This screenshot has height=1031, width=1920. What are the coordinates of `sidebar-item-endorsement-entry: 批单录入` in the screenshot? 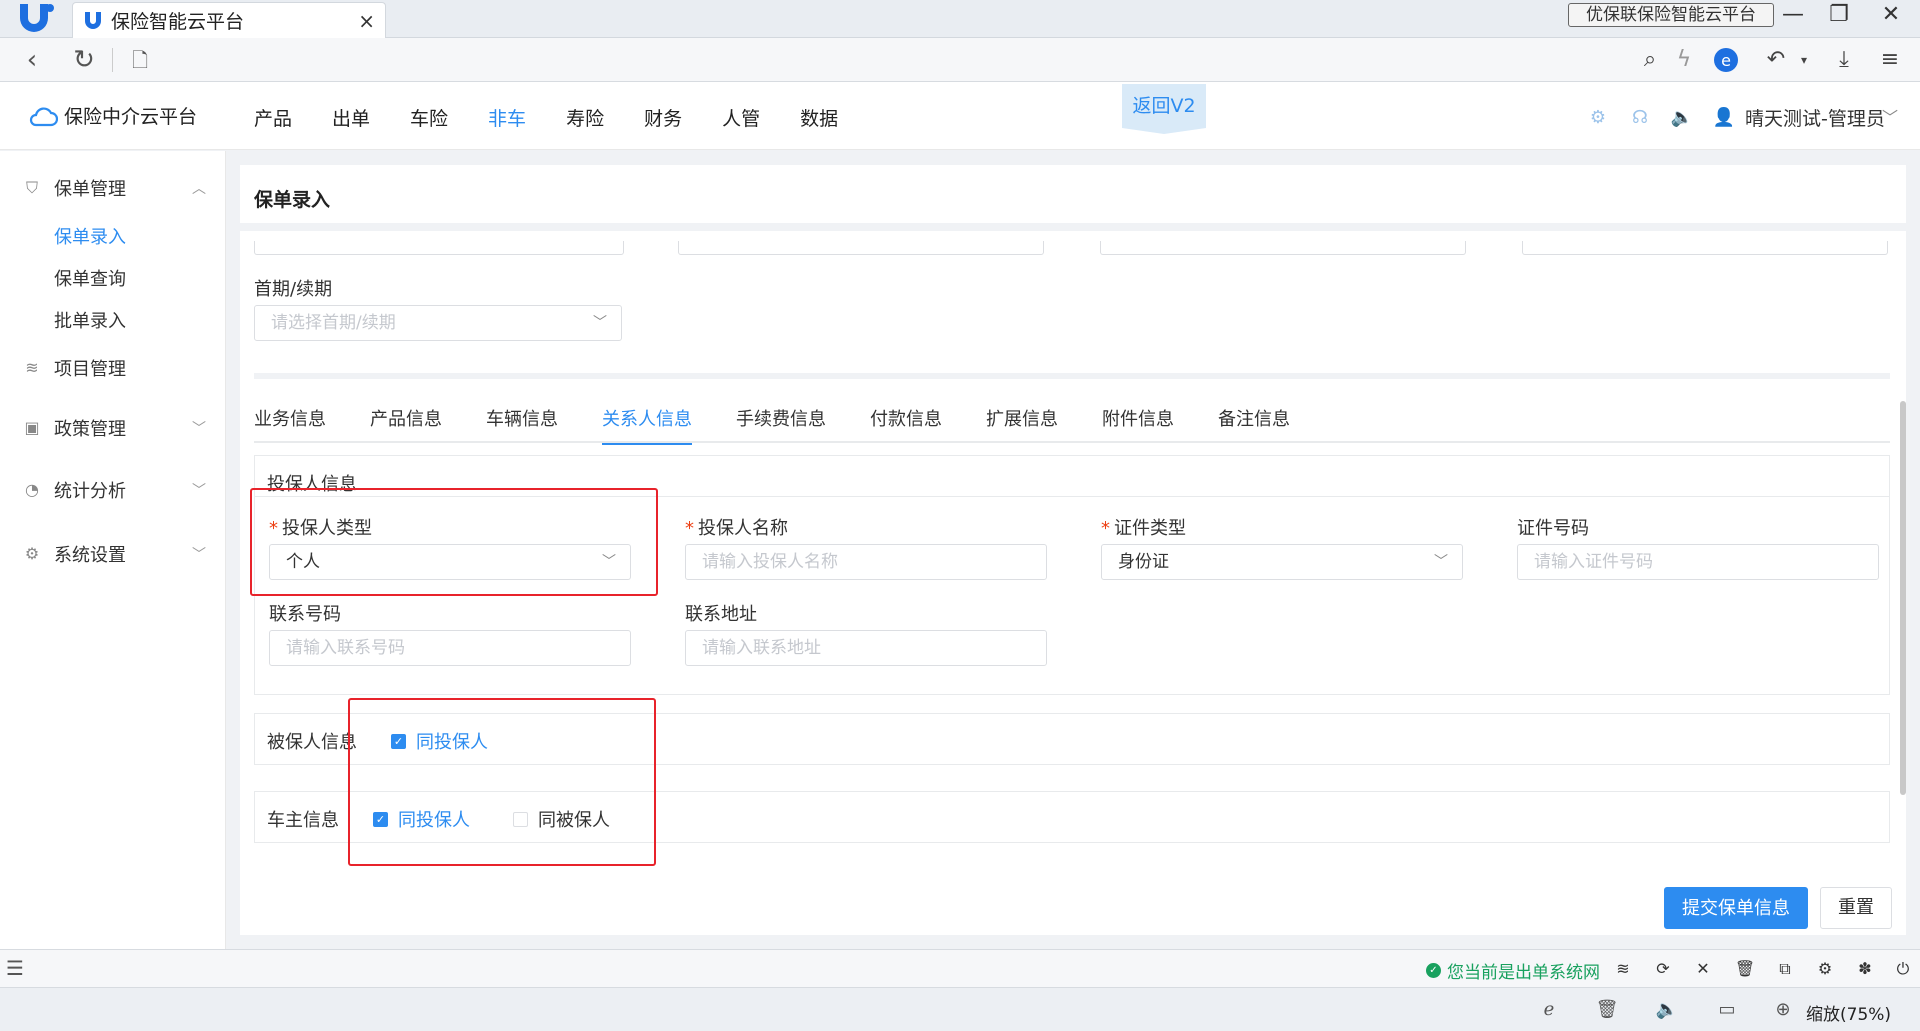 It's located at (90, 320).